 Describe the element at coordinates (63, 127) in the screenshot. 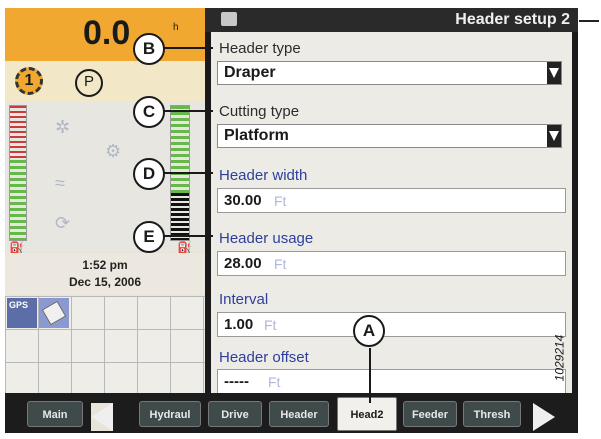

I see `fan-icon: ✲` at that location.